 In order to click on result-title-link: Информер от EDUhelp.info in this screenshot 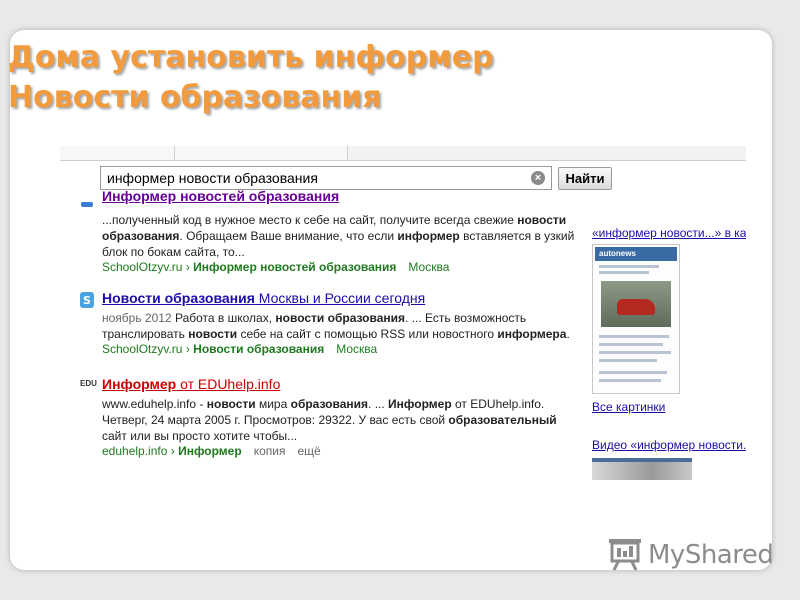, I will do `click(191, 384)`.